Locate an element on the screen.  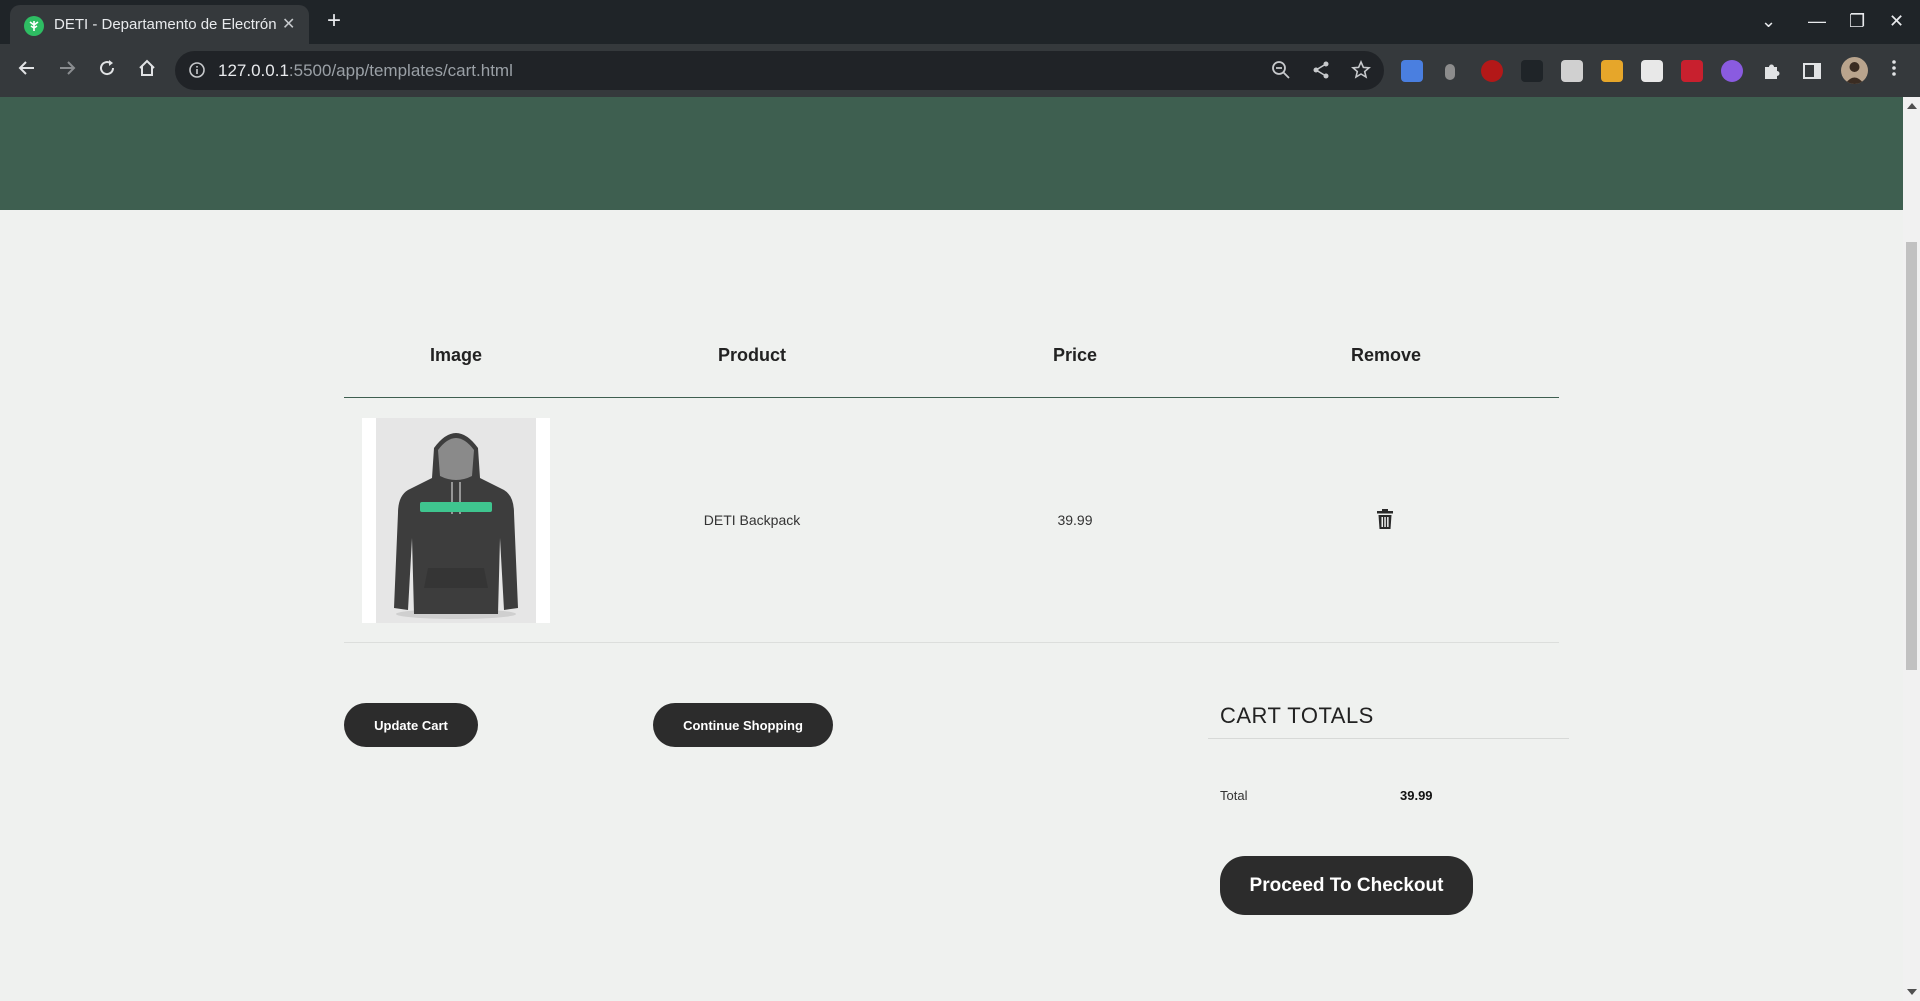
extension-color-icon is located at coordinates (1612, 71).